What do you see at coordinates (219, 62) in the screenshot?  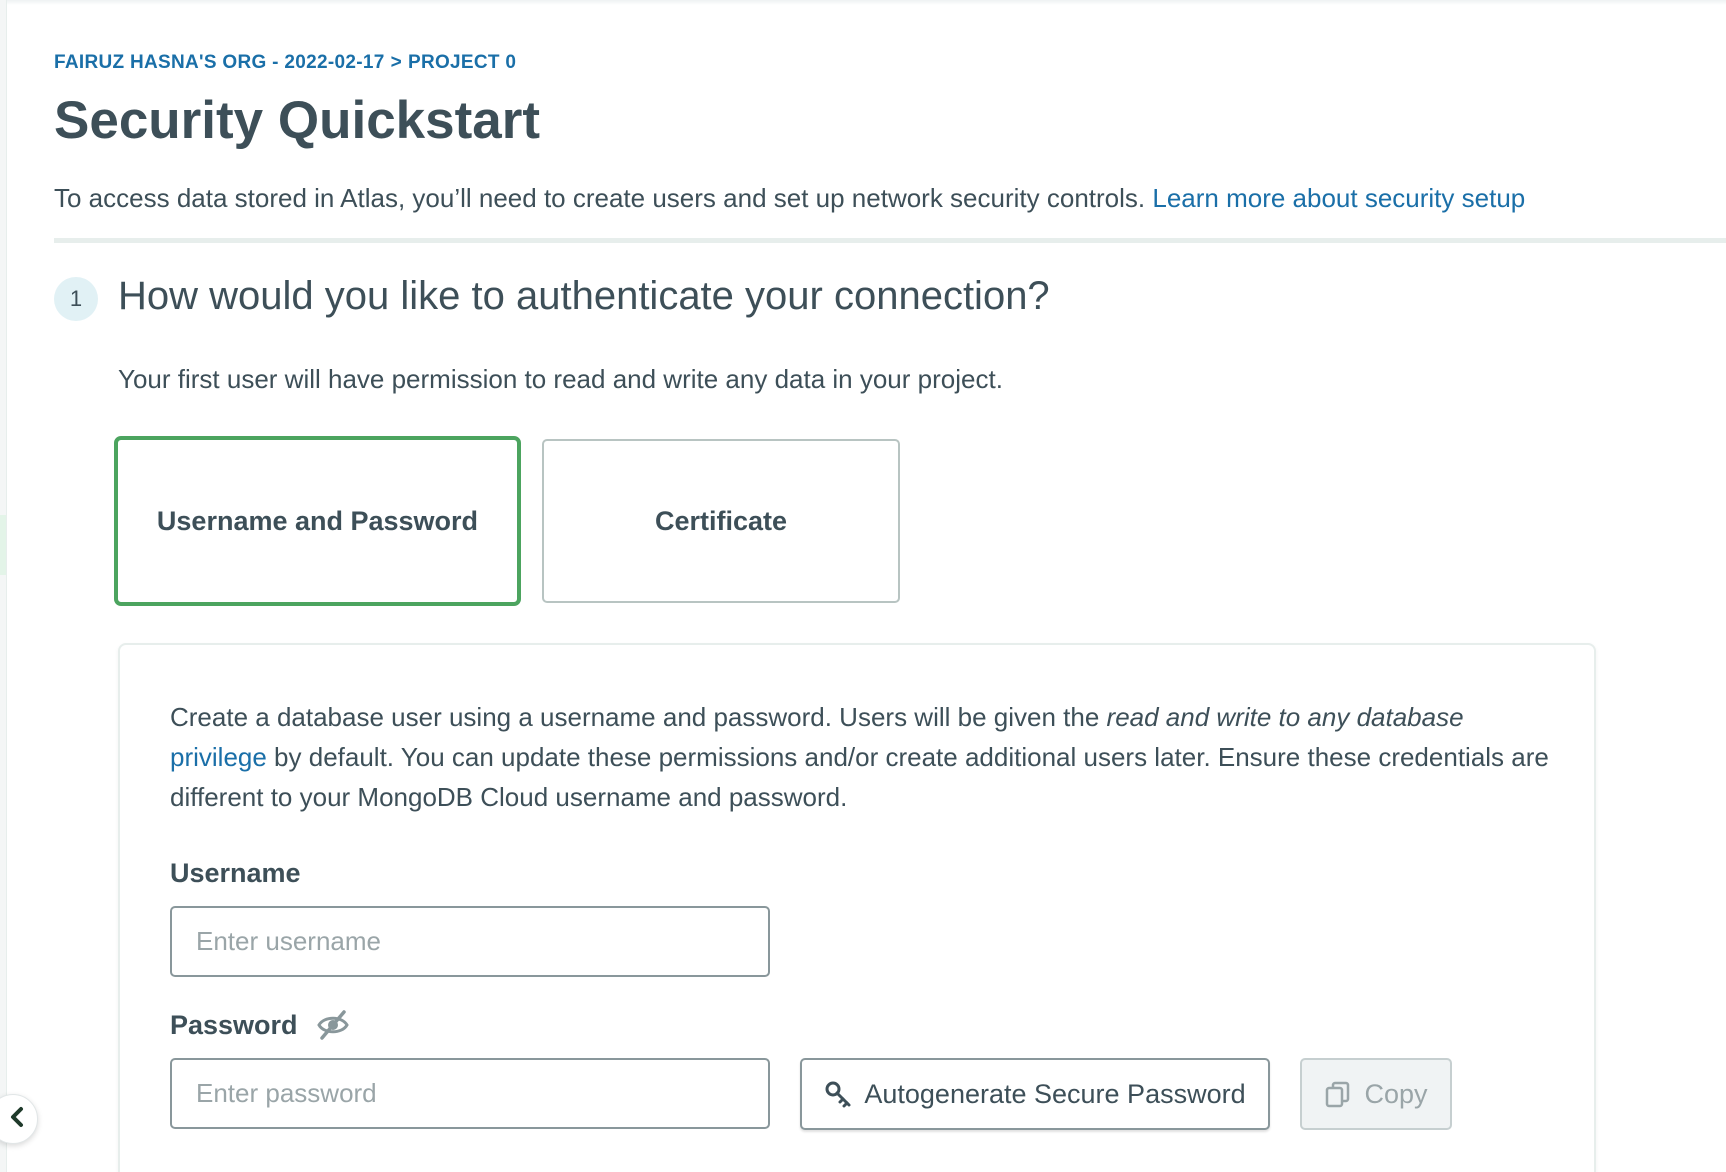 I see `breadcrumb-org: FAIRUZ HASNA'S ORG - 2022-02-17` at bounding box center [219, 62].